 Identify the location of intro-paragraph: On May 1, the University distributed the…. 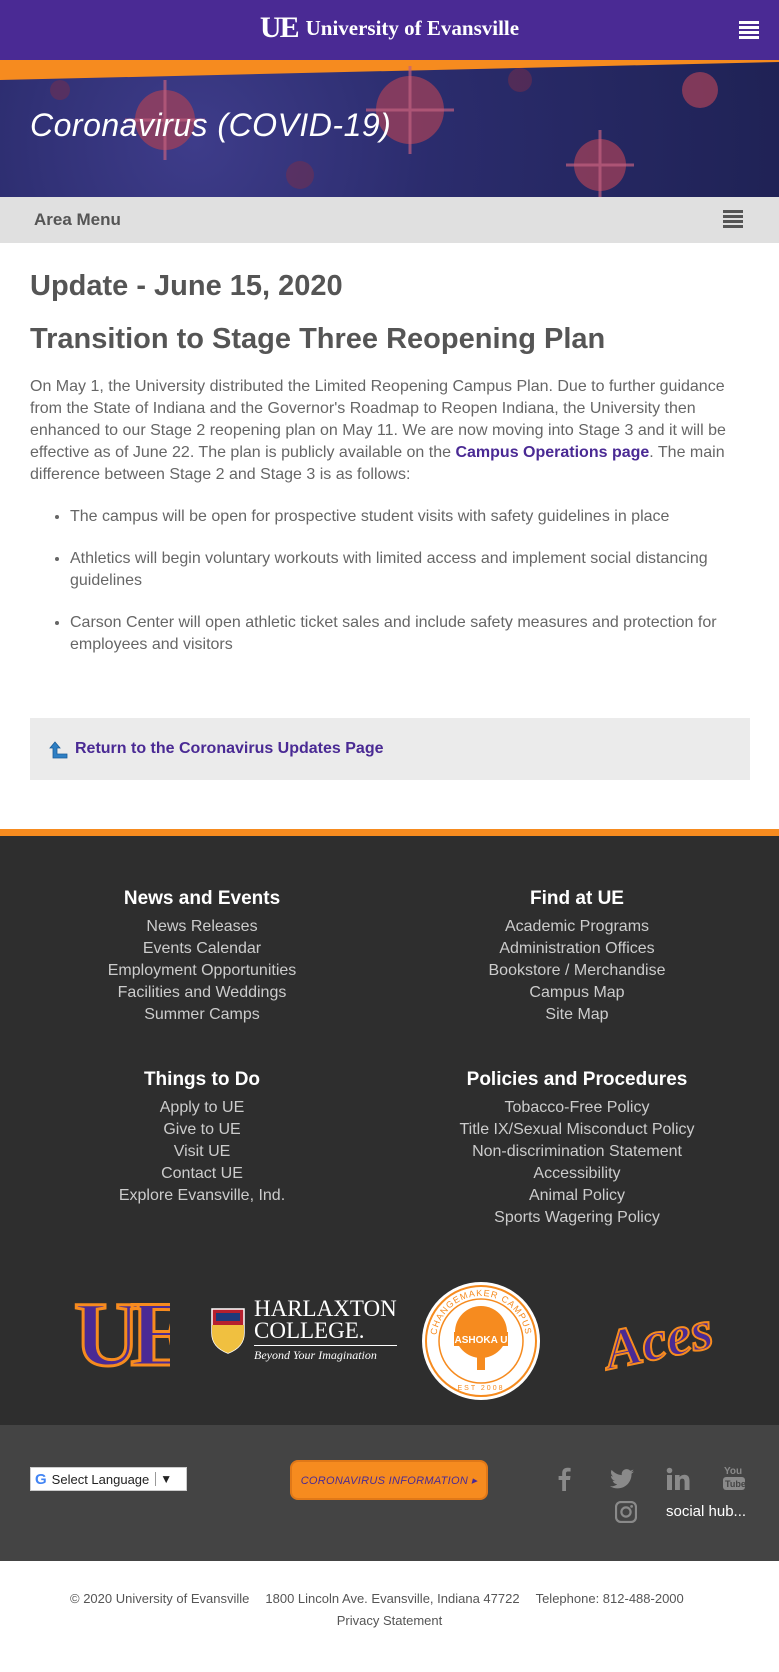
(390, 431).